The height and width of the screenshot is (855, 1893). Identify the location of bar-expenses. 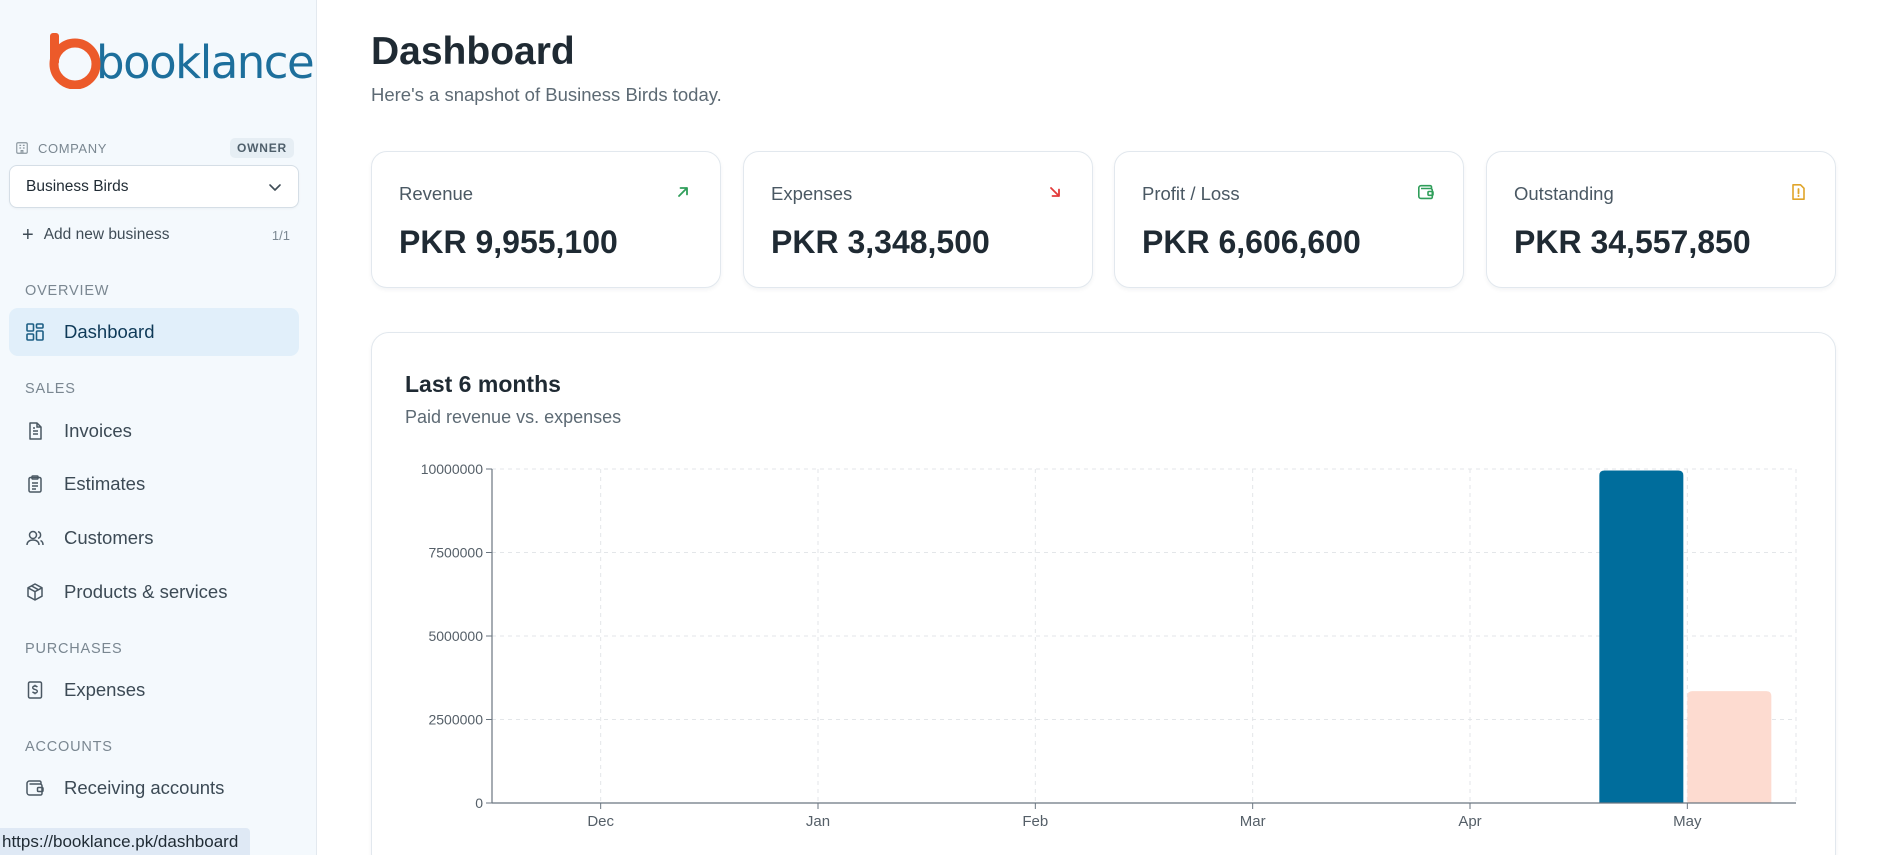
(1729, 747).